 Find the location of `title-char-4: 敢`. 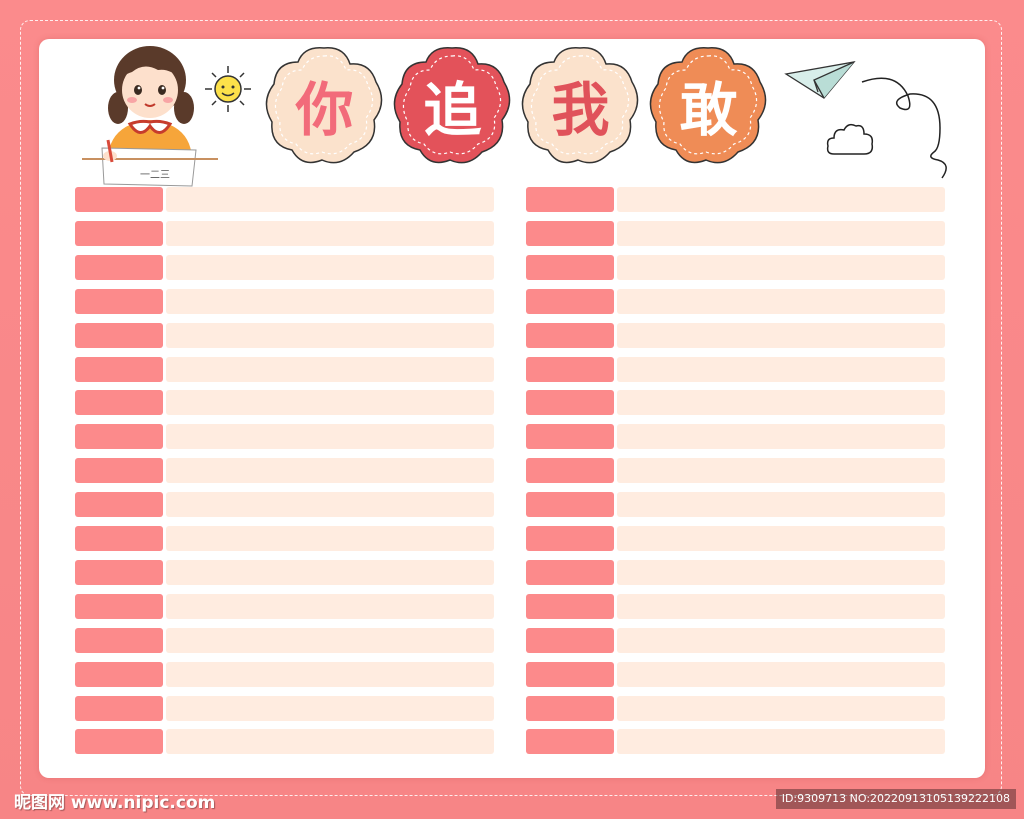

title-char-4: 敢 is located at coordinates (708, 109).